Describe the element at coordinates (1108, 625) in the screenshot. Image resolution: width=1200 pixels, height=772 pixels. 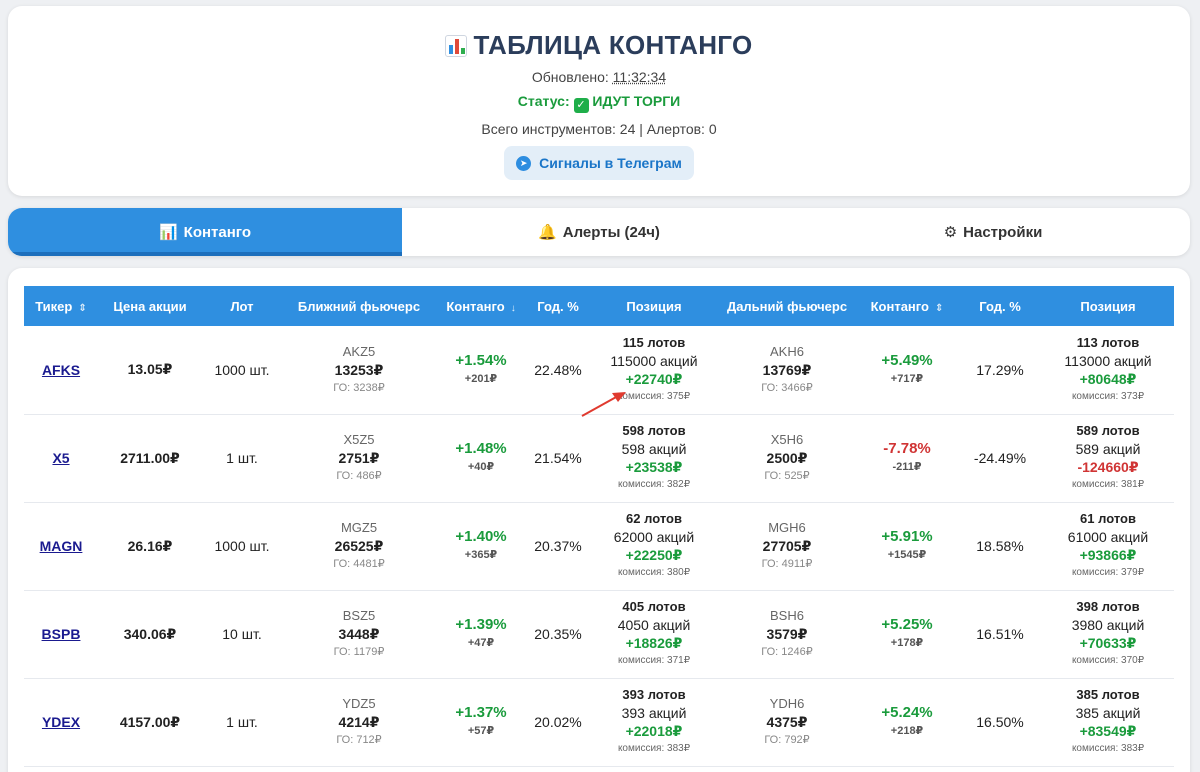
I see `far-position-shares: 3980 акций` at that location.